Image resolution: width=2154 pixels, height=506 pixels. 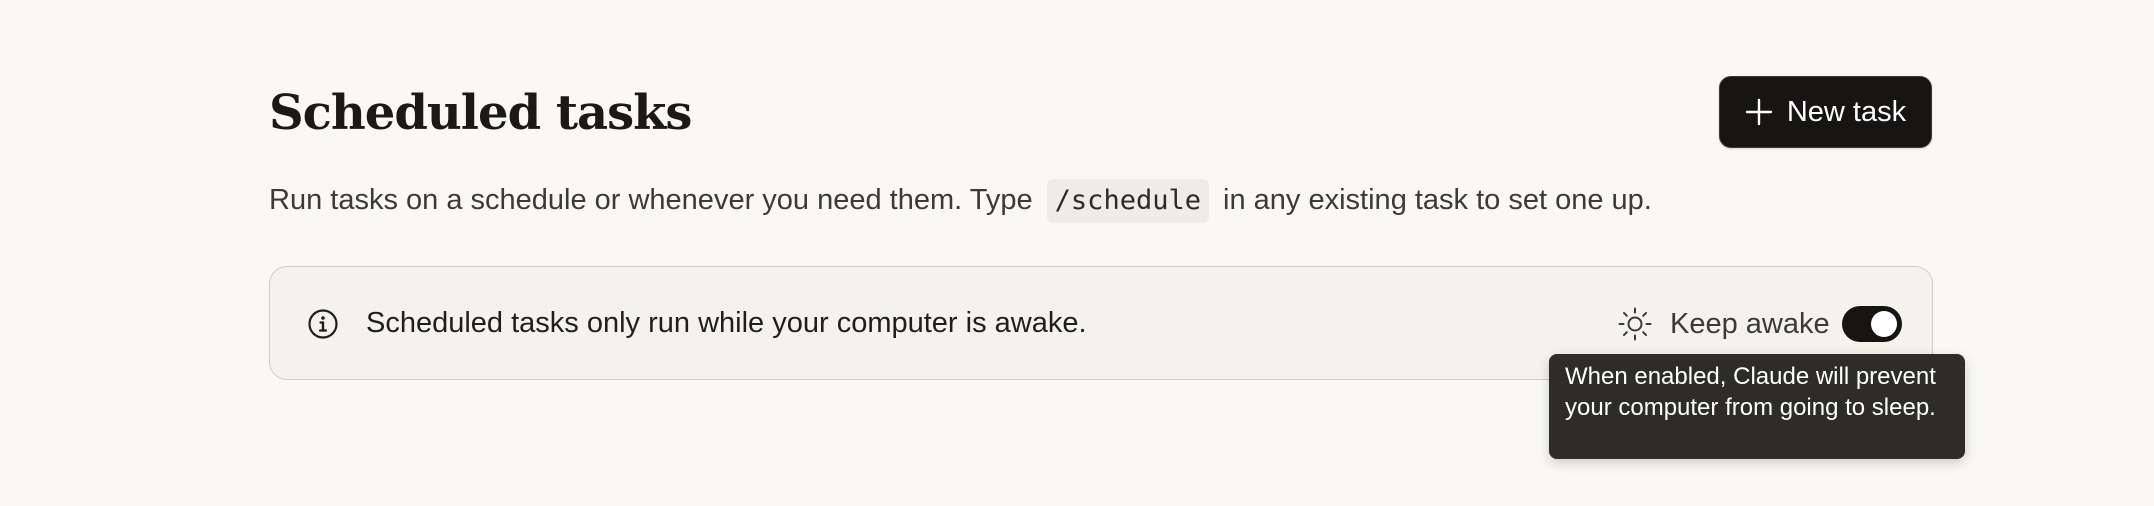 I want to click on keep-awake-toggle, so click(x=1872, y=324).